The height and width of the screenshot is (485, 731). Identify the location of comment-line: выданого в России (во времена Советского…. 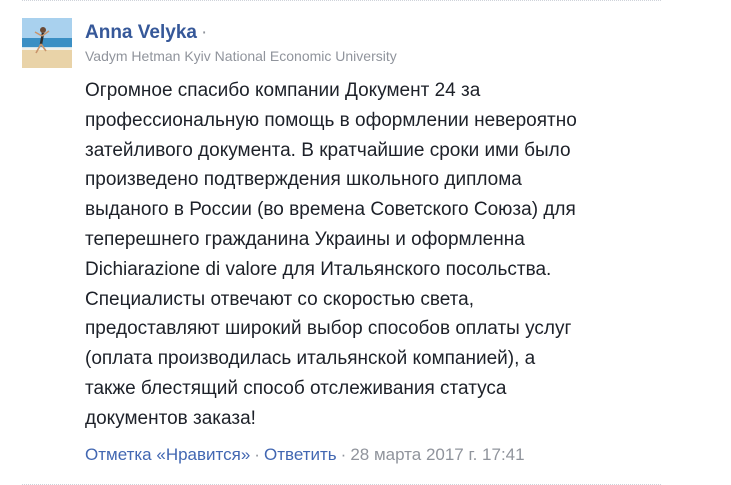
(330, 210).